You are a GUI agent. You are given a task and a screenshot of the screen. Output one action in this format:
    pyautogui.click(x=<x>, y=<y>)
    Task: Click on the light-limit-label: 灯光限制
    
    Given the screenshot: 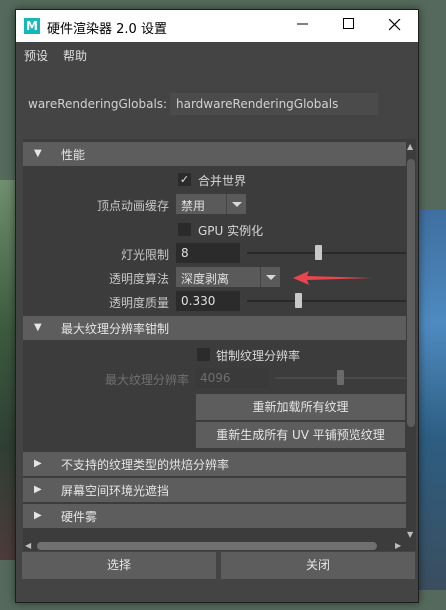 What is the action you would take?
    pyautogui.click(x=144, y=255)
    